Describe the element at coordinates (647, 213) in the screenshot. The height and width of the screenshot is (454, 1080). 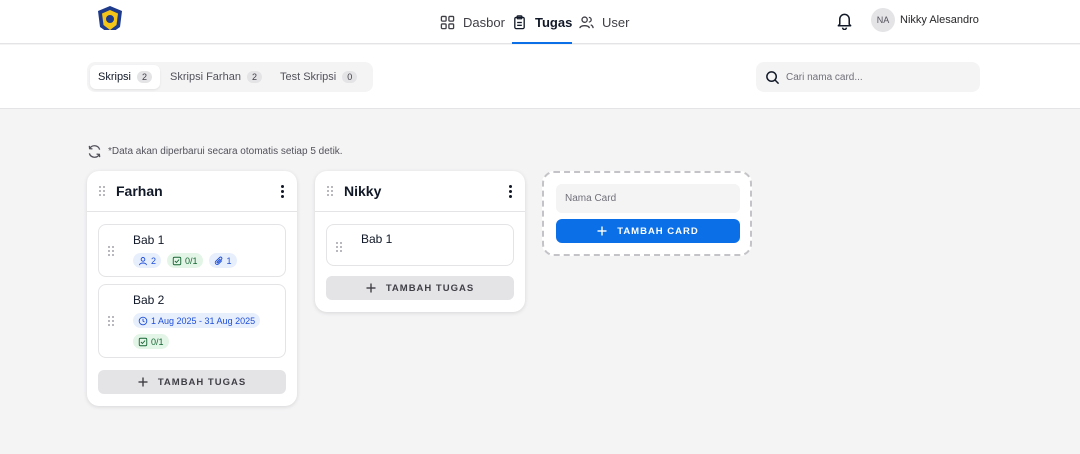
I see `new-card-panel: TAMBAH CARD` at that location.